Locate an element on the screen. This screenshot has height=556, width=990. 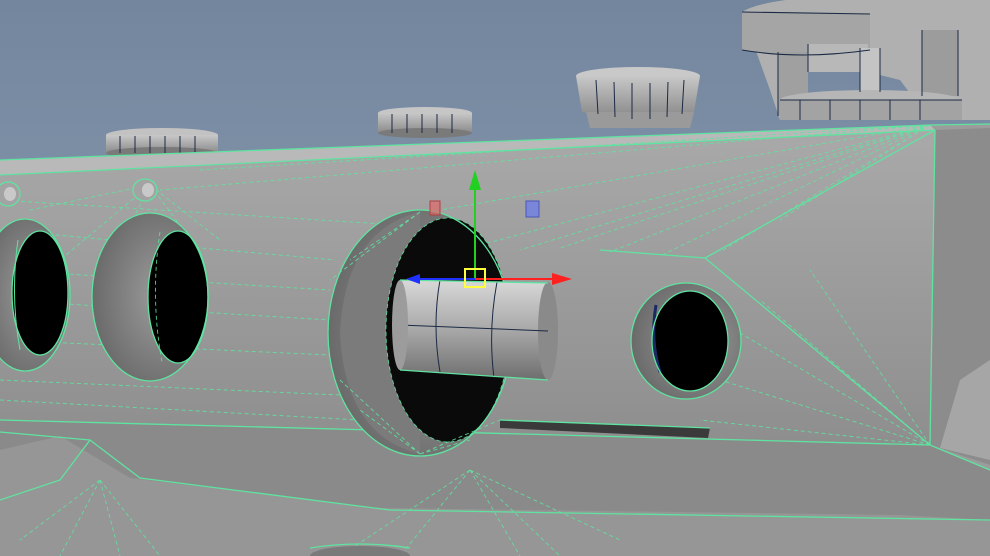
knob-small-center is located at coordinates (425, 122).